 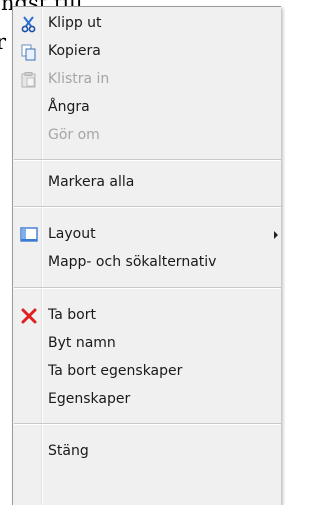 I want to click on submenu-arrow-icon, so click(x=276, y=235).